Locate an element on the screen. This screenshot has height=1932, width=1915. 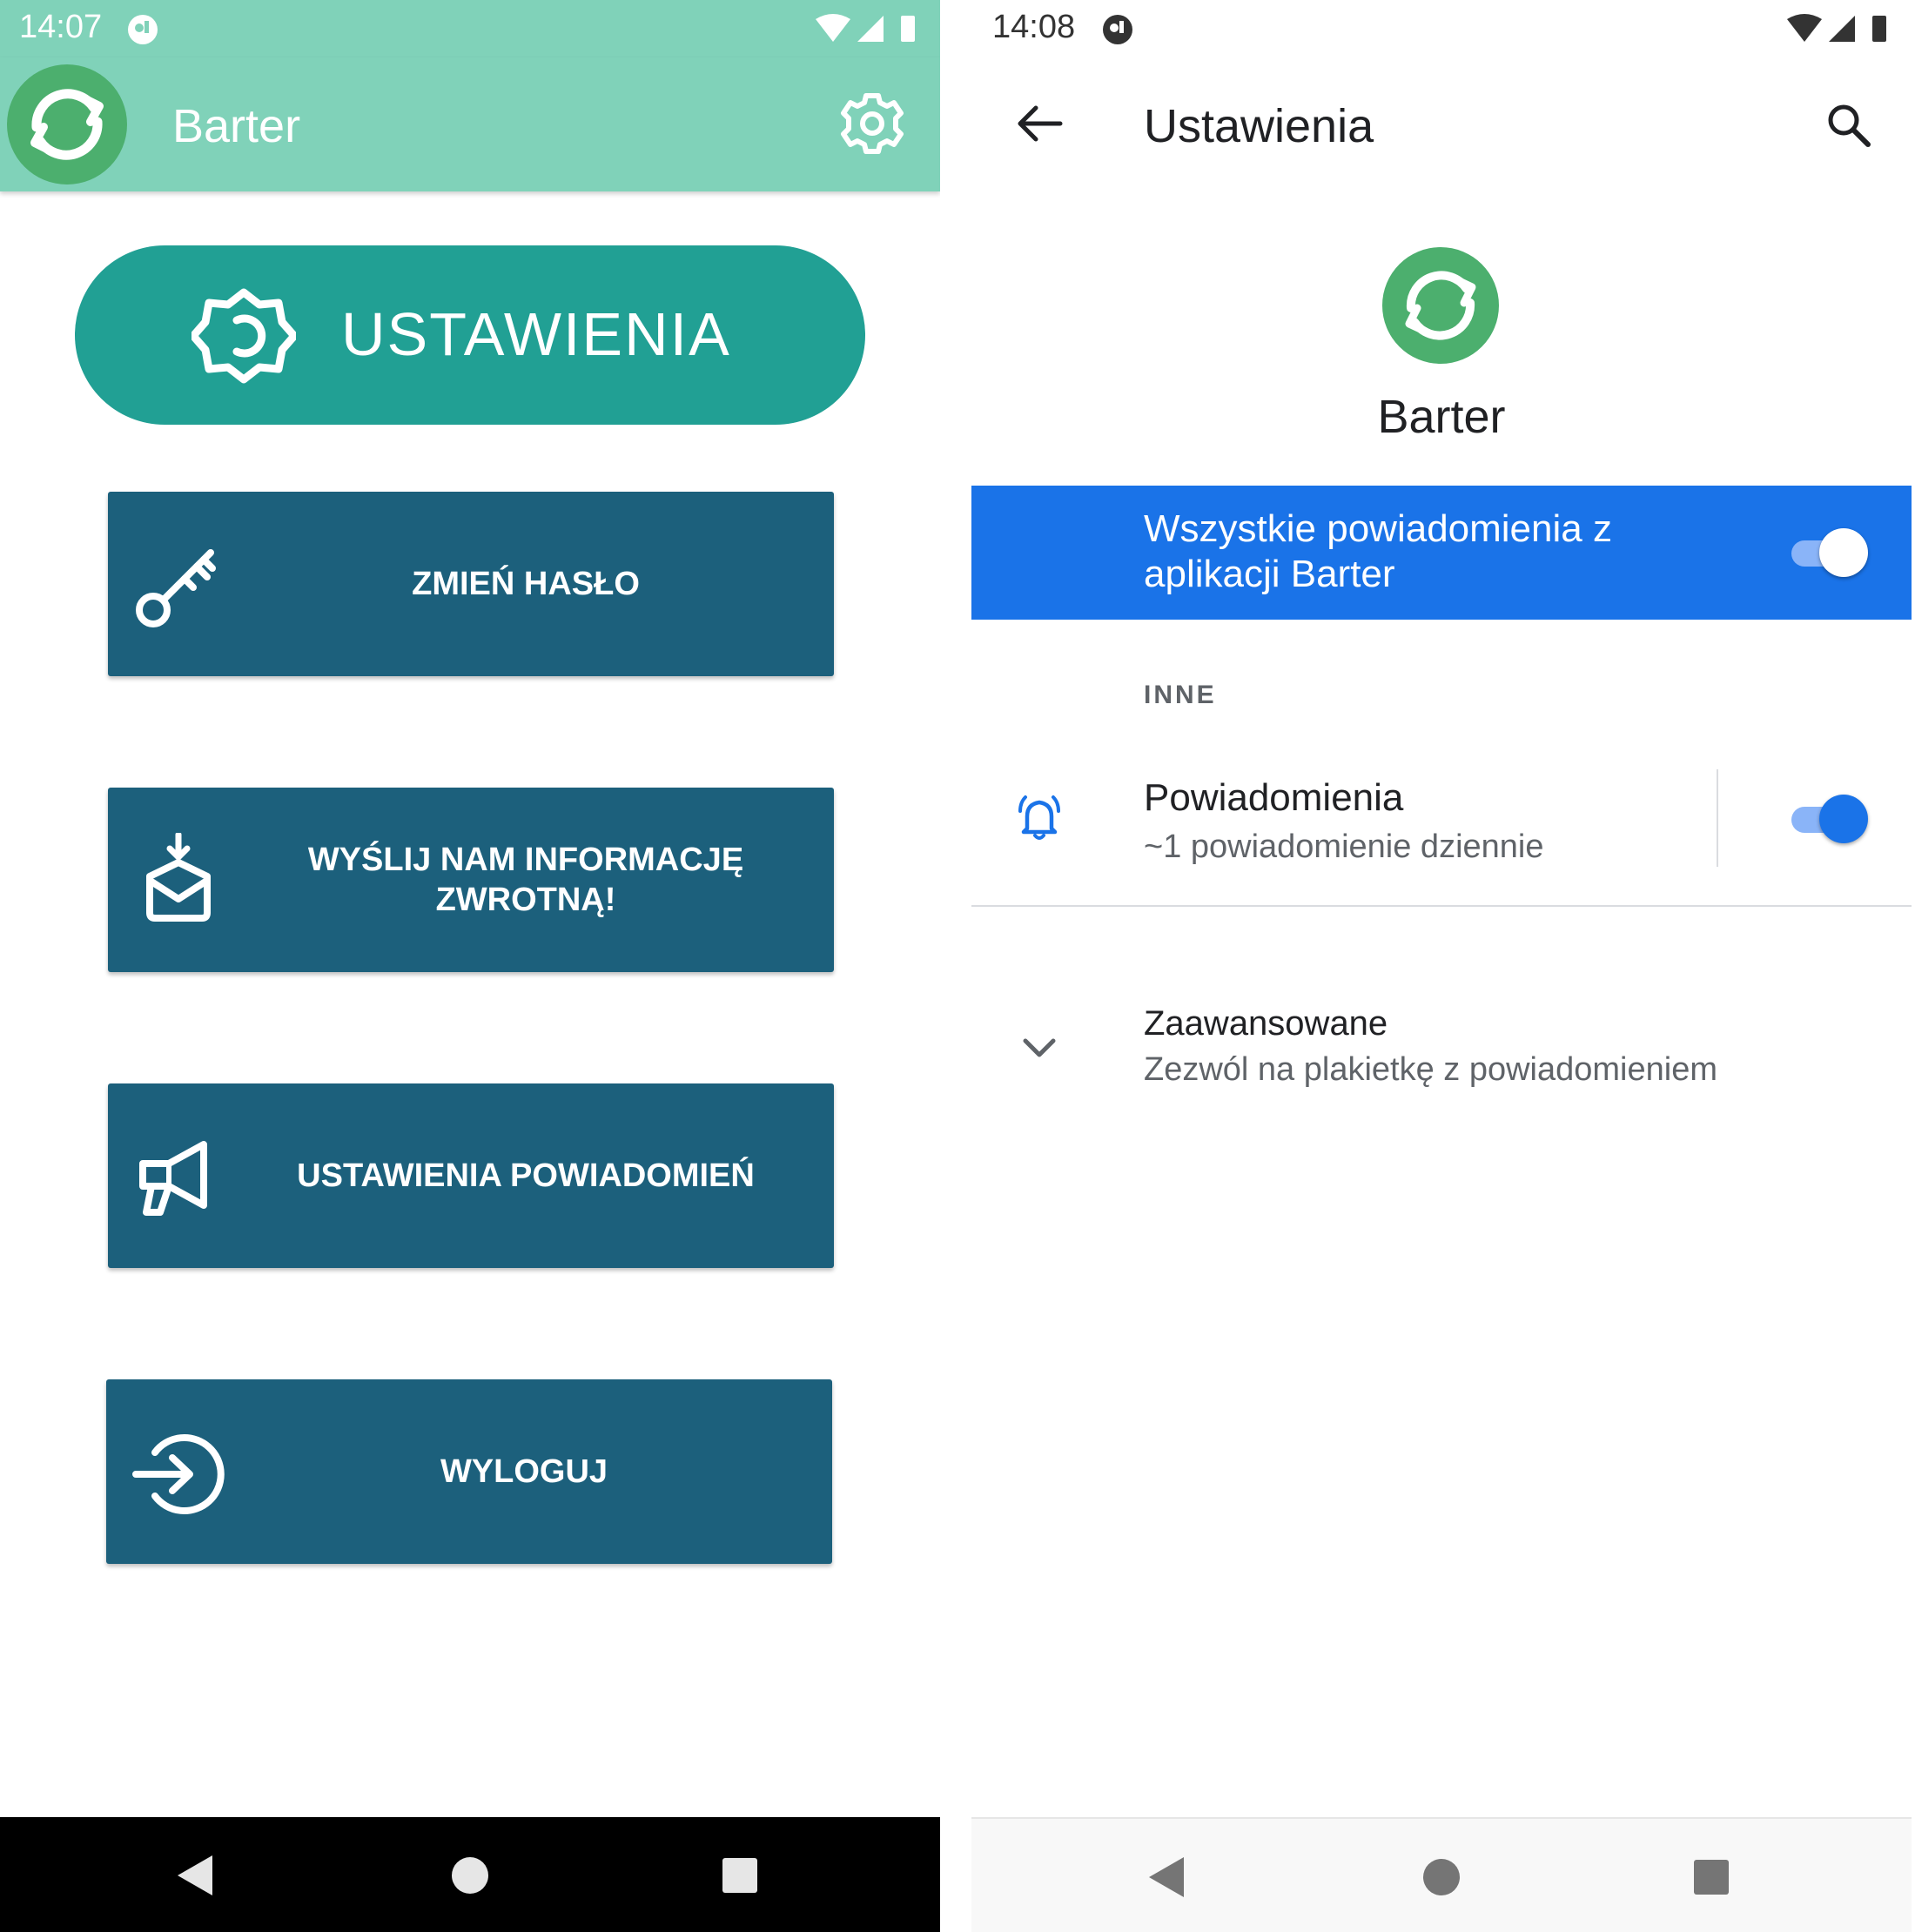
all-notifications-switch is located at coordinates (1828, 552).